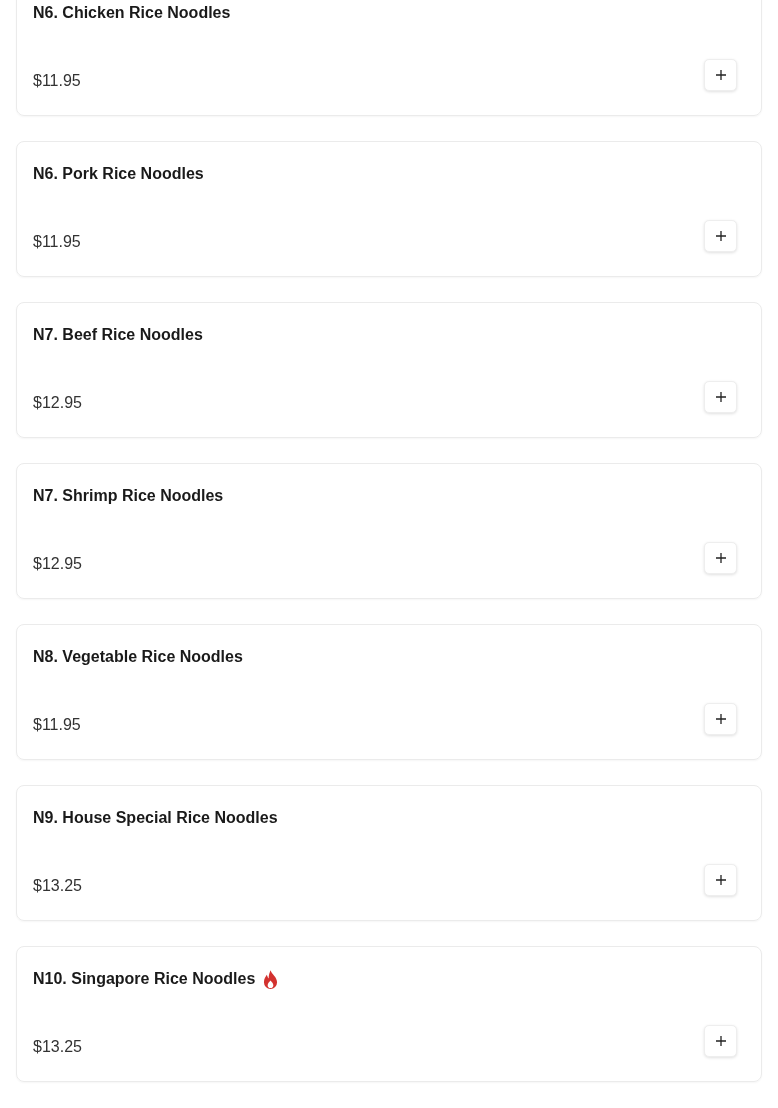  Describe the element at coordinates (118, 335) in the screenshot. I see `item-name: N7. Beef Rice Noodles` at that location.